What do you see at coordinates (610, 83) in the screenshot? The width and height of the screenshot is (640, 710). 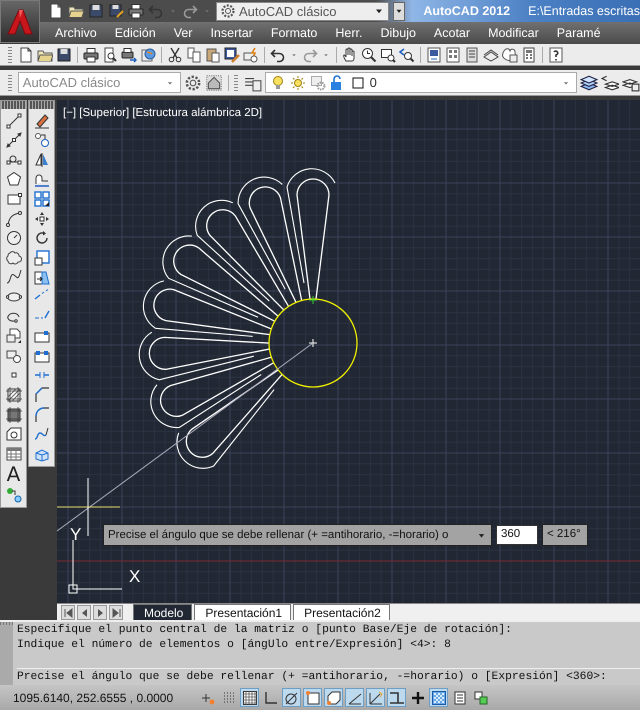 I see `previous-layer-icon` at bounding box center [610, 83].